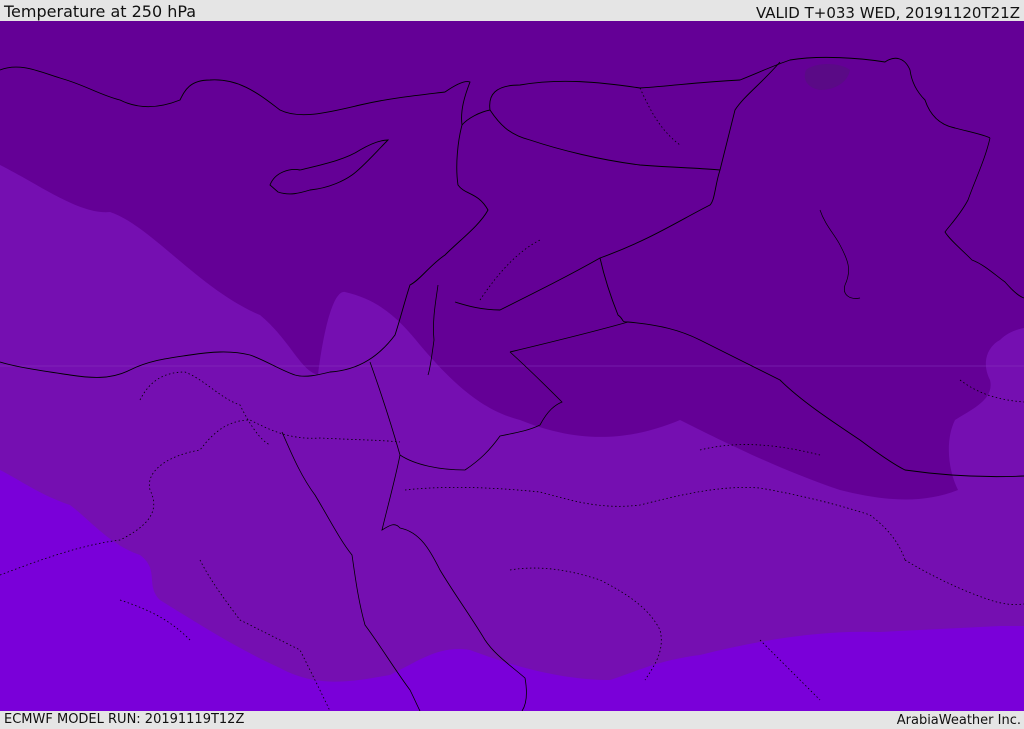 This screenshot has width=1024, height=729. What do you see at coordinates (124, 719) in the screenshot?
I see `model-run-label: ECMWF MODEL RUN: 20191119T12Z` at bounding box center [124, 719].